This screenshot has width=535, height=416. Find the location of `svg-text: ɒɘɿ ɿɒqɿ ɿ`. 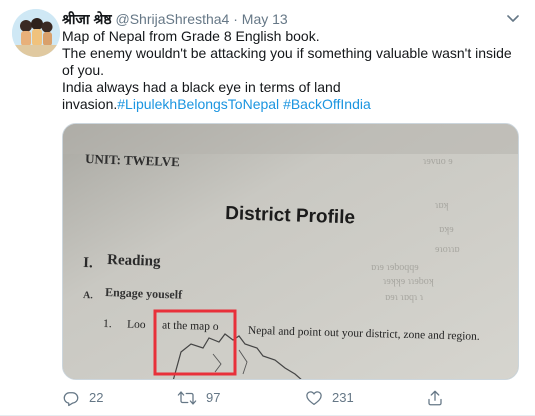

svg-text: ɒɘɿ ɿɒqɿ ɿ is located at coordinates (404, 297).